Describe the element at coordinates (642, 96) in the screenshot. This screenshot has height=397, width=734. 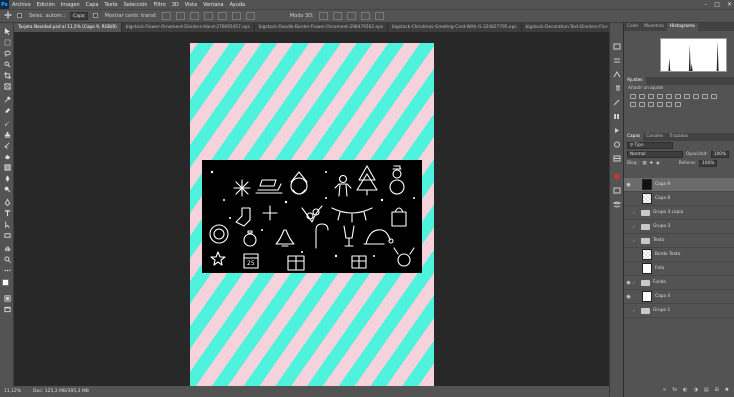
I see `levels-icon` at that location.